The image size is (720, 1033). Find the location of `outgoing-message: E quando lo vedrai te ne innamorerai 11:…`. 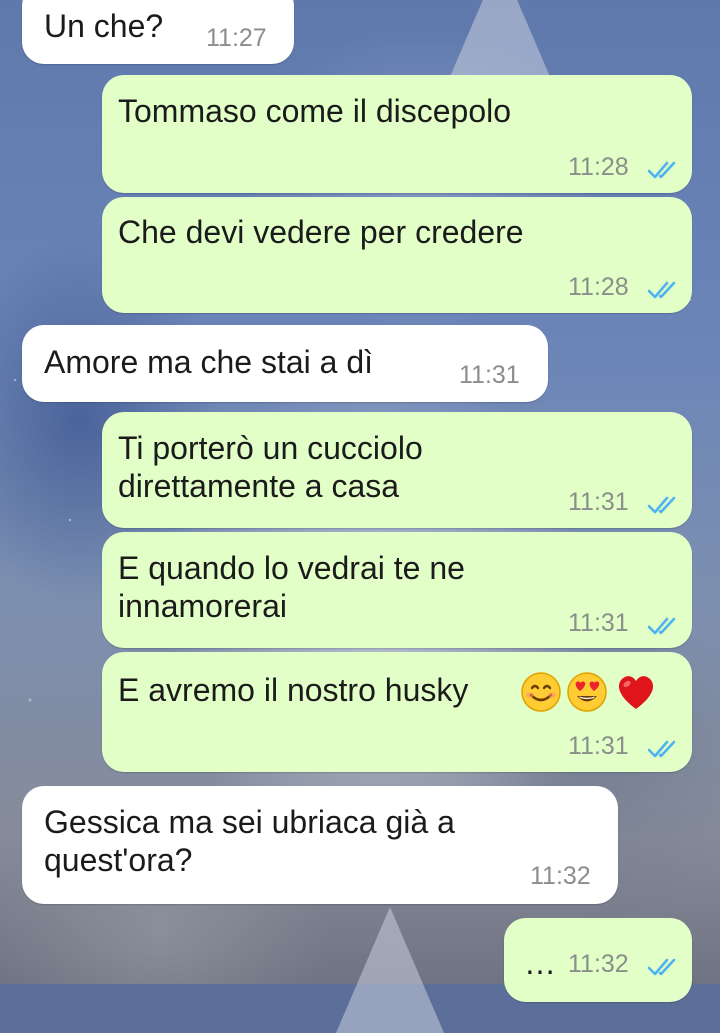

outgoing-message: E quando lo vedrai te ne innamorerai 11:… is located at coordinates (397, 590).